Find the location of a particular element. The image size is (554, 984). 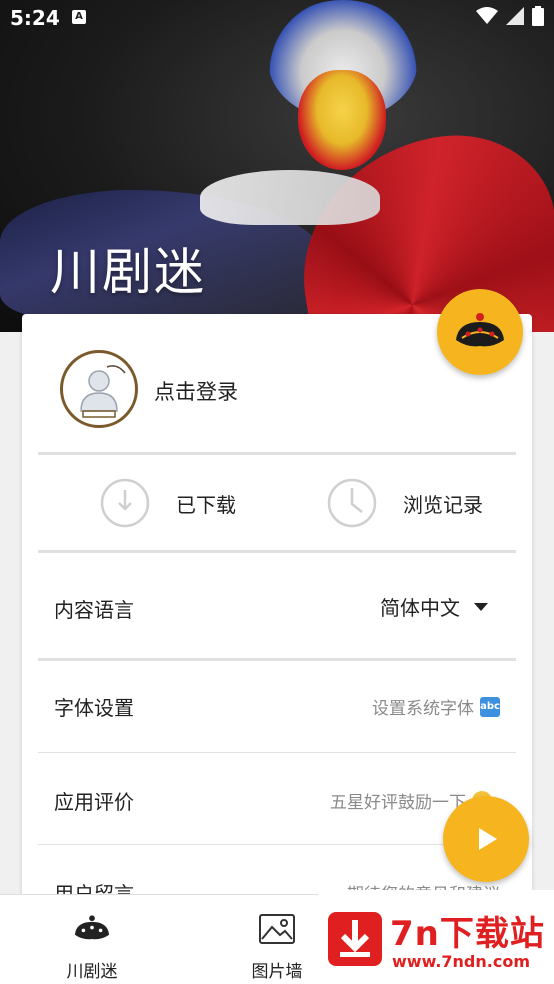

status-time: 5:24 is located at coordinates (35, 18).